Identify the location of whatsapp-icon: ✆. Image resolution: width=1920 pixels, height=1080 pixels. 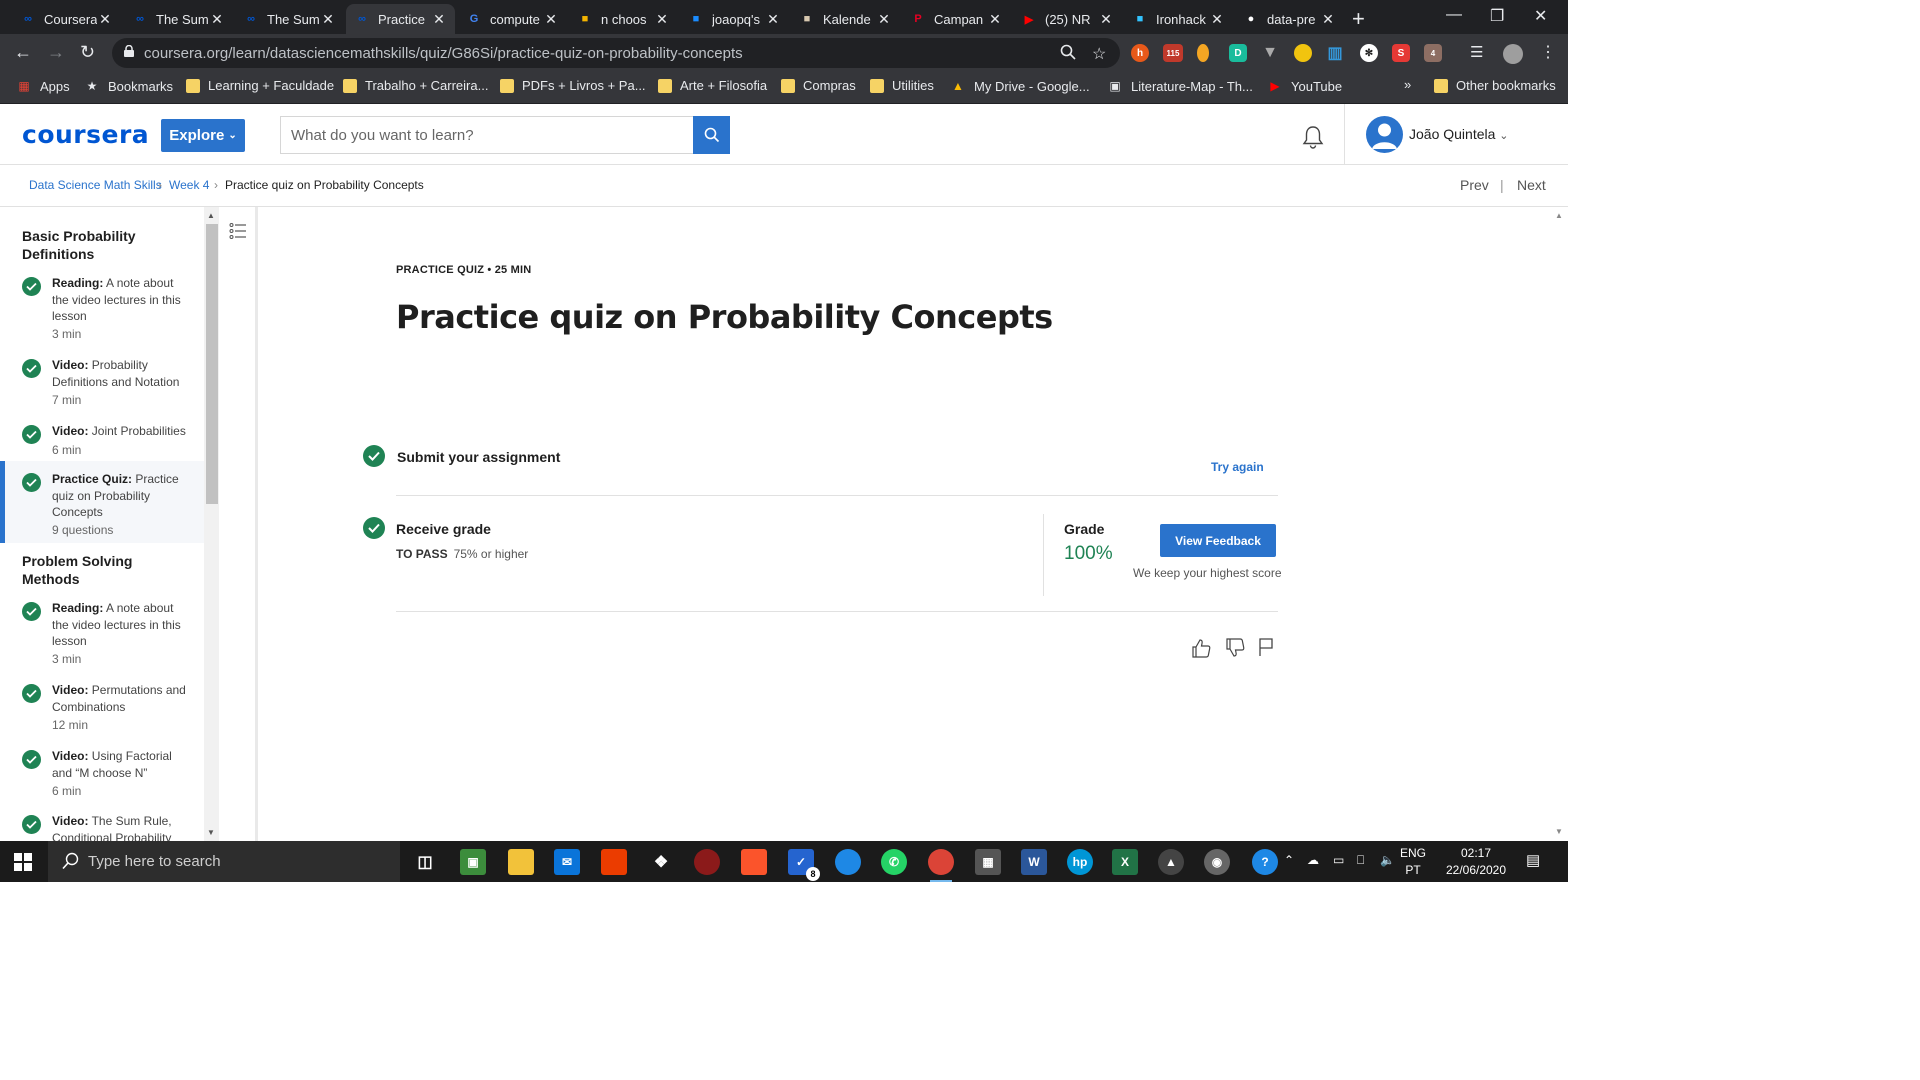
(894, 862).